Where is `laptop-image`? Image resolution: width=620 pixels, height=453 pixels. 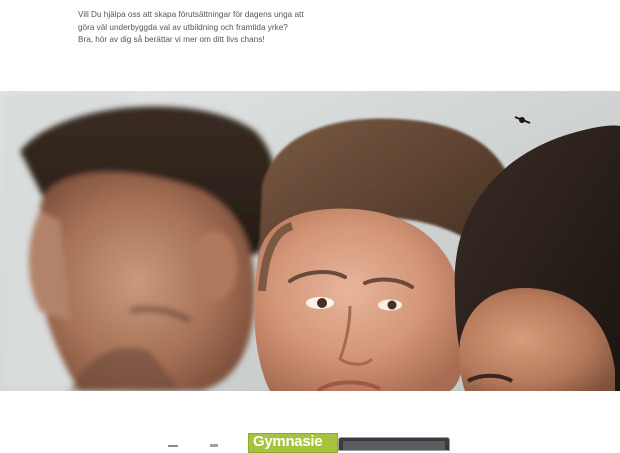
laptop-image is located at coordinates (394, 444).